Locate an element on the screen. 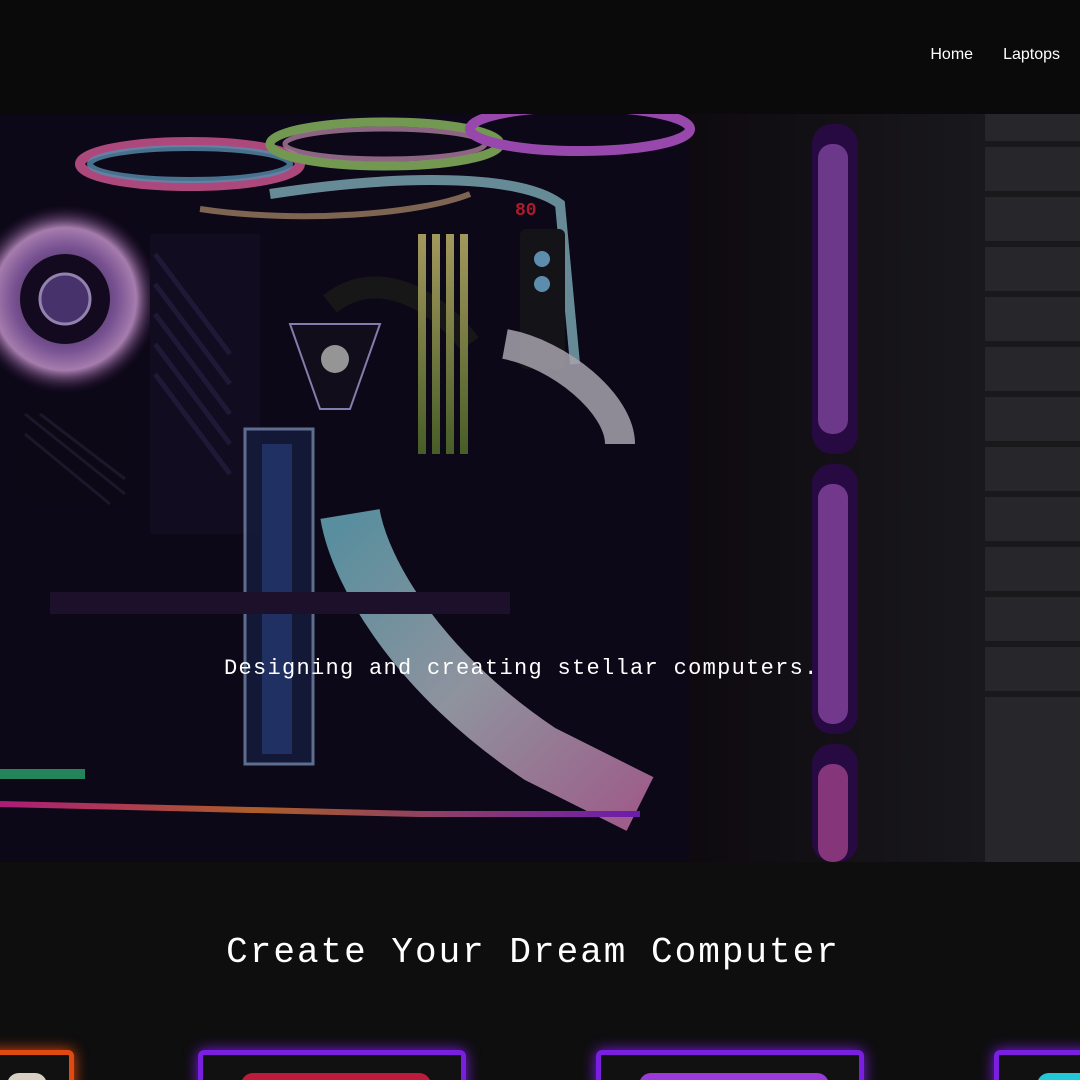  section-heading: Create Your Dream Computer is located at coordinates (533, 952).